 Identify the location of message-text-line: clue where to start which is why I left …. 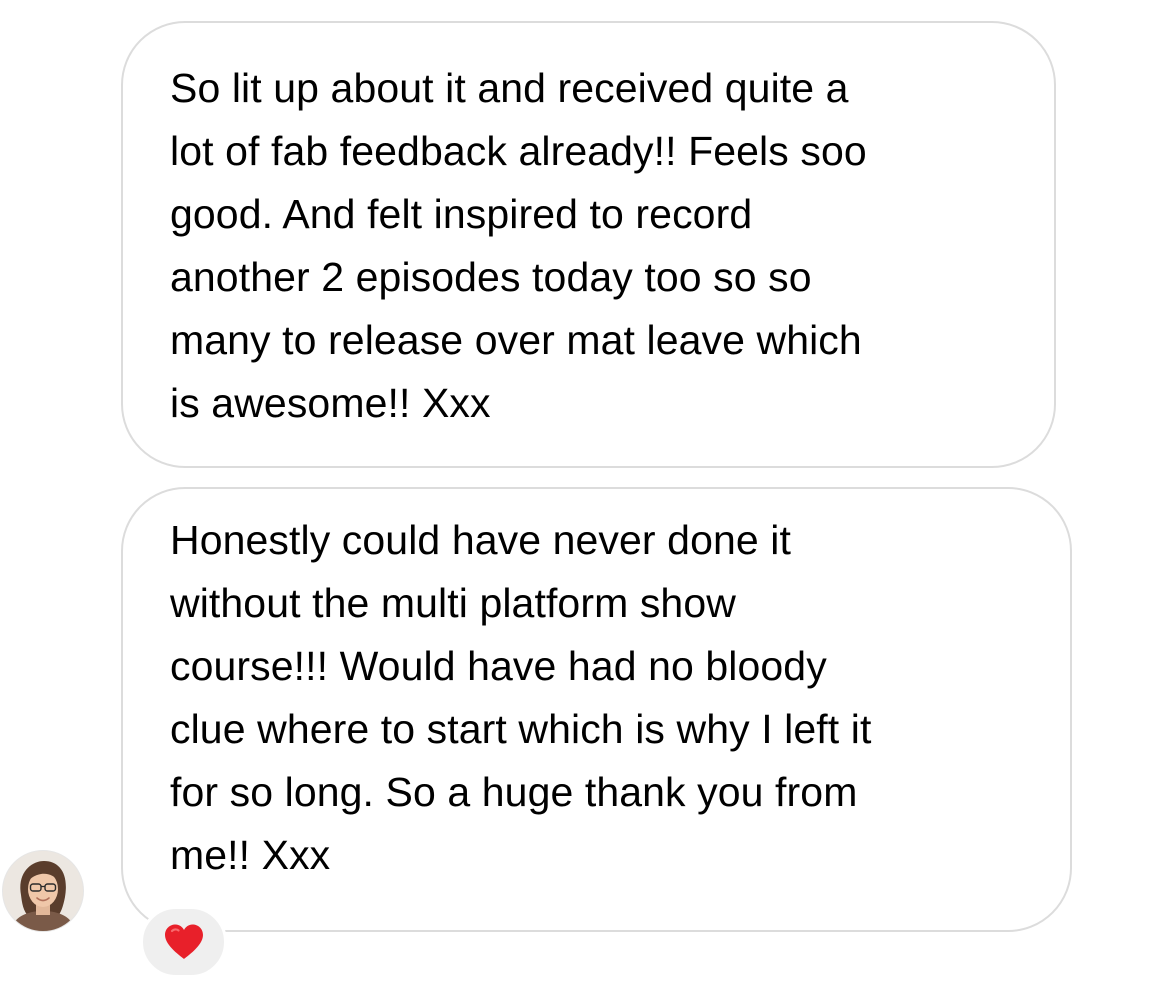
(521, 729).